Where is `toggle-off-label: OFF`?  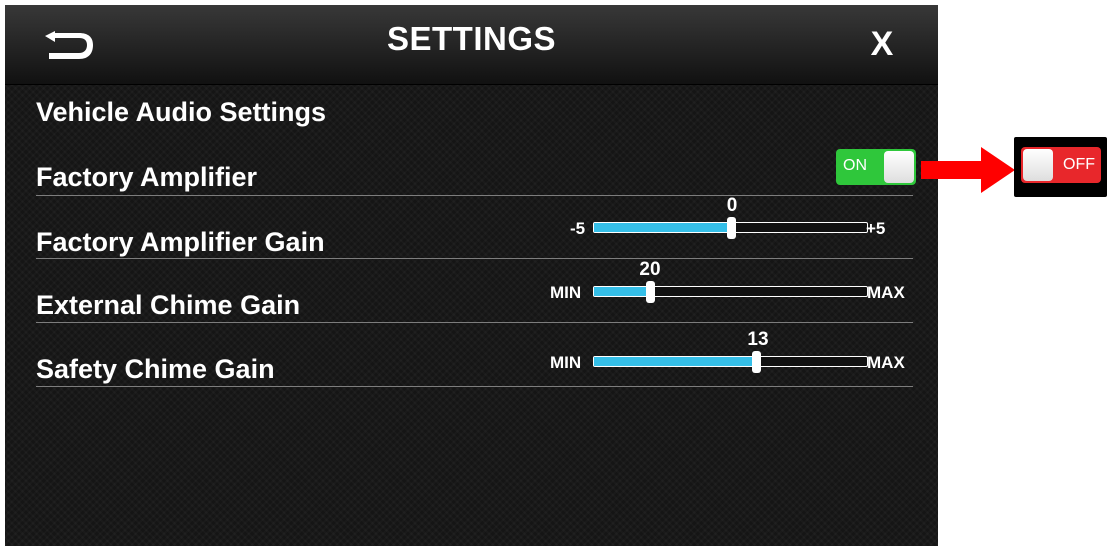
toggle-off-label: OFF is located at coordinates (1079, 164).